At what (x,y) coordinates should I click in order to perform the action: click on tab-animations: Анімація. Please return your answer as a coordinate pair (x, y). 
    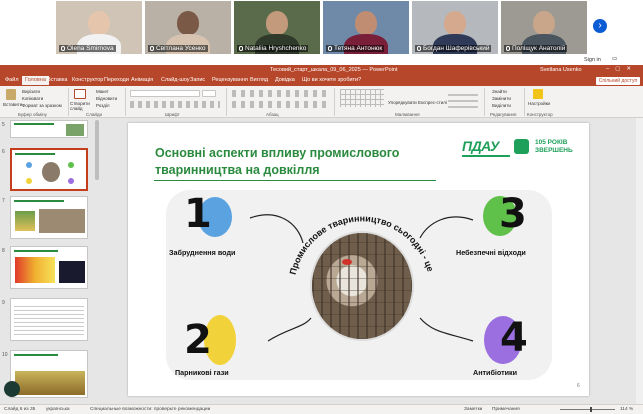
    Looking at the image, I should click on (142, 80).